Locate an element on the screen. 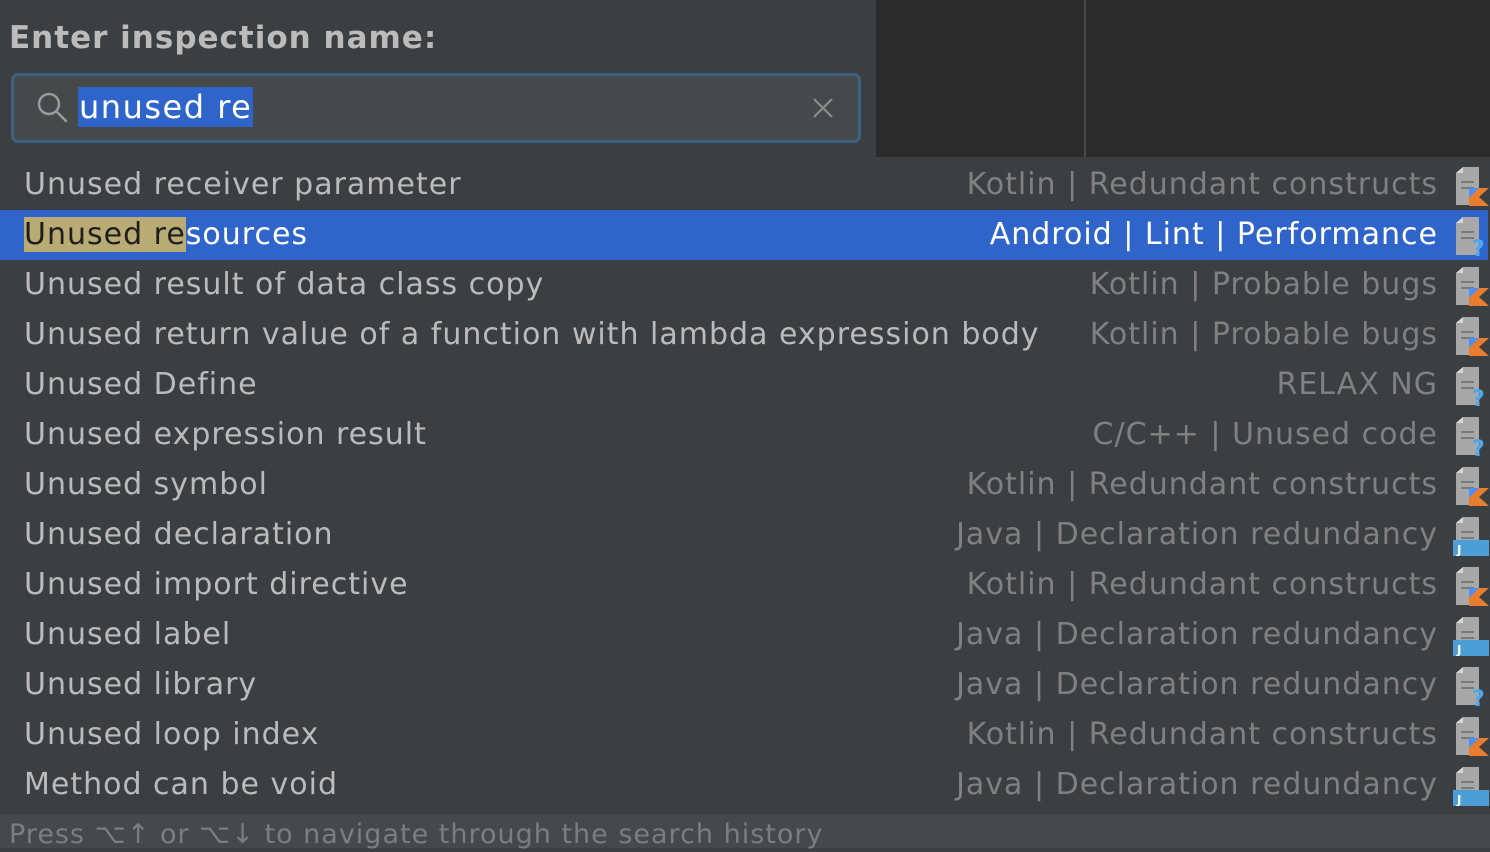  result-name: Unused result of data class copy is located at coordinates (284, 284).